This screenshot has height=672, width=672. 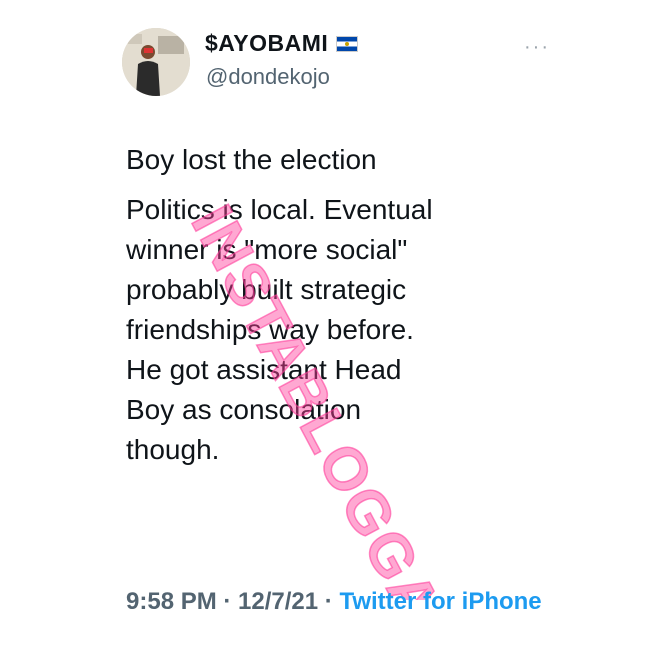 I want to click on more-icon: ···, so click(x=537, y=47).